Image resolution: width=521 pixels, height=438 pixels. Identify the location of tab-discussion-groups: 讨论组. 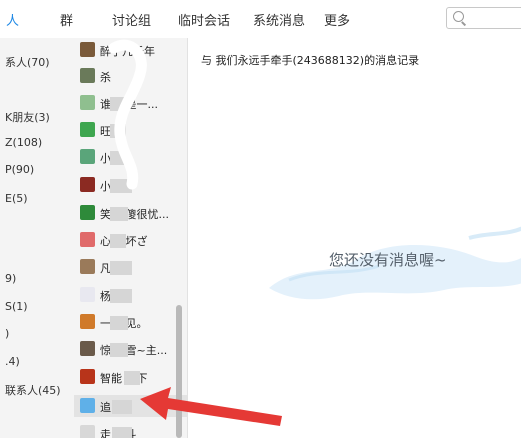
(131, 19).